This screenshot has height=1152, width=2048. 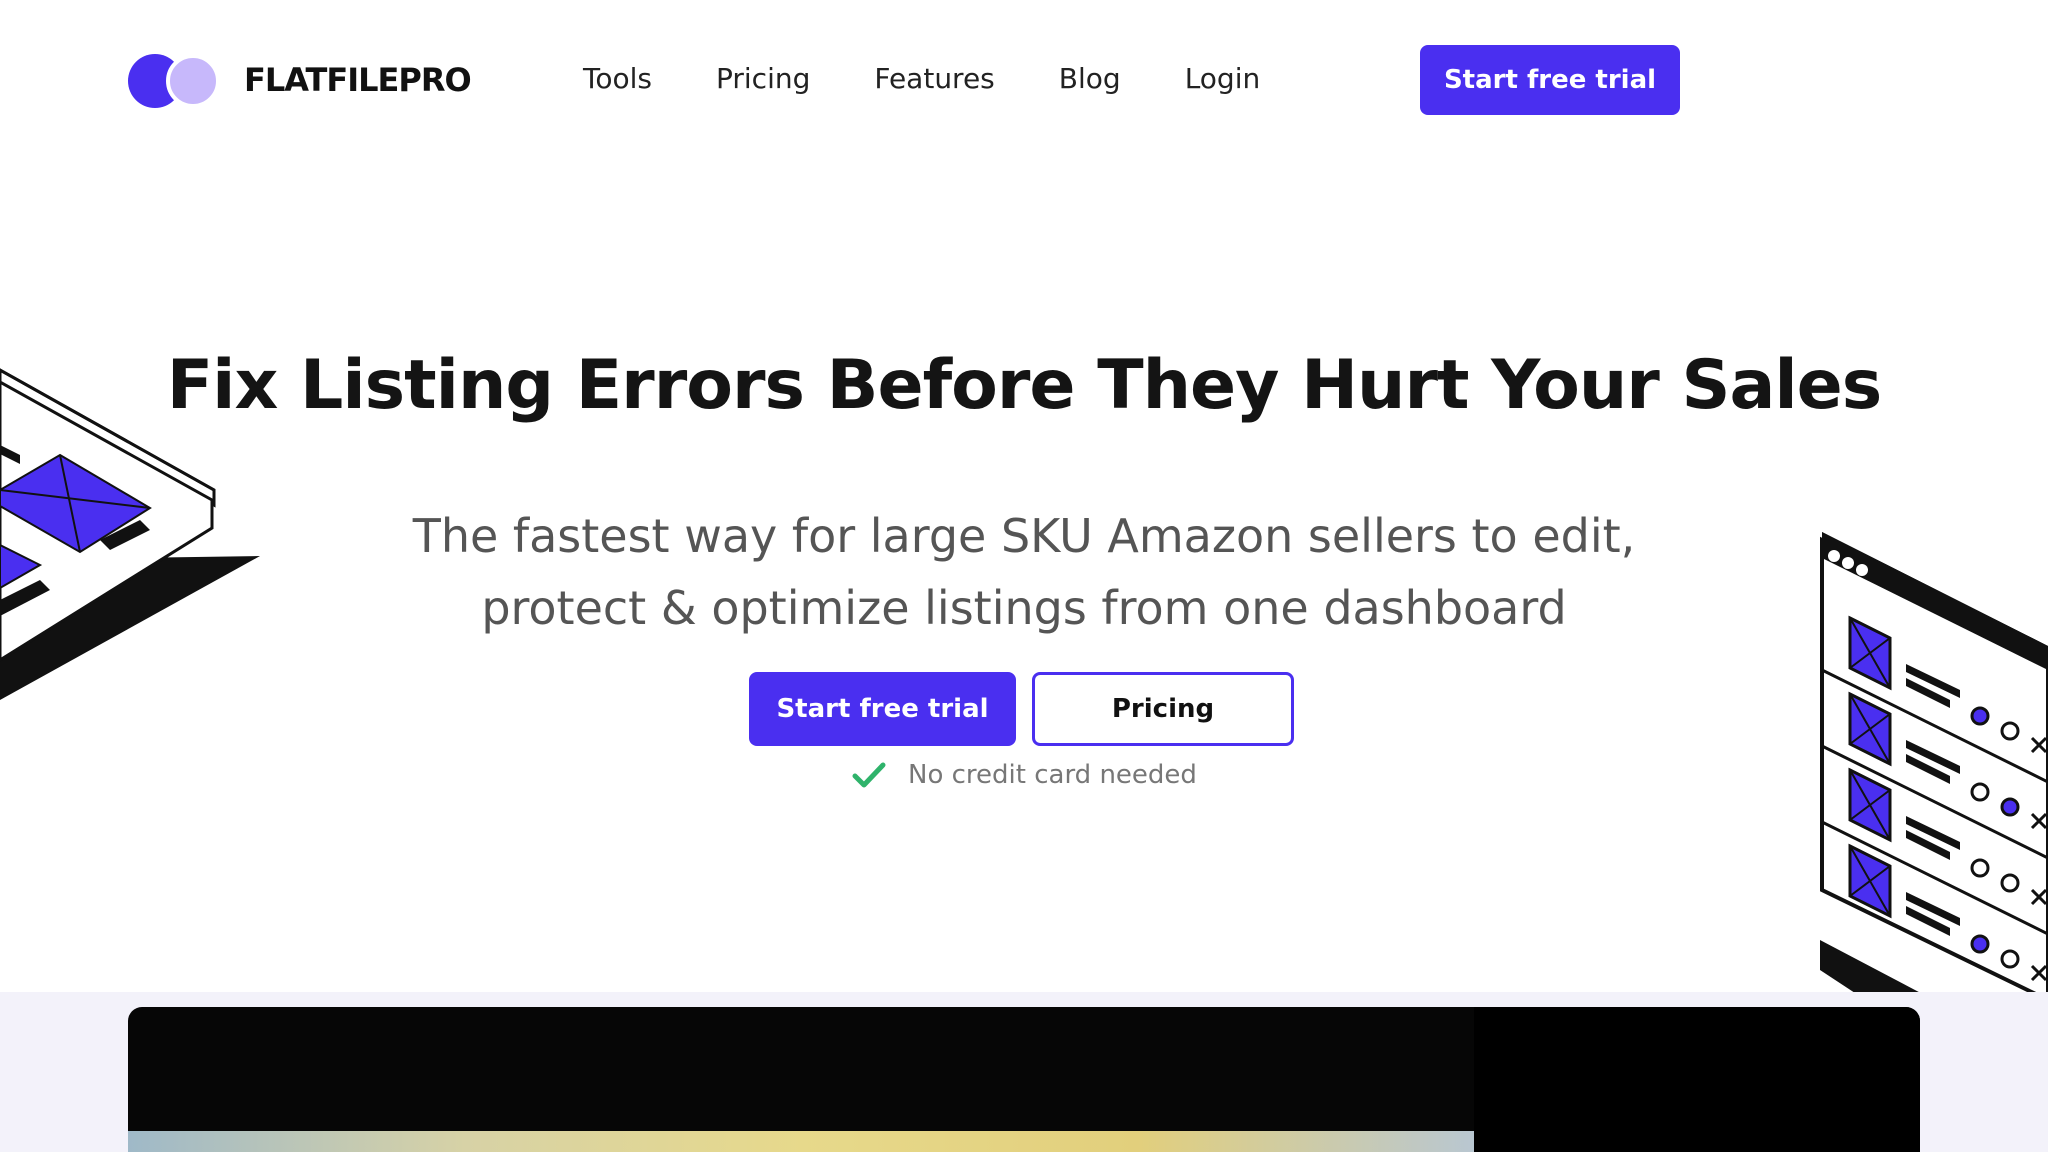 I want to click on check-icon, so click(x=869, y=775).